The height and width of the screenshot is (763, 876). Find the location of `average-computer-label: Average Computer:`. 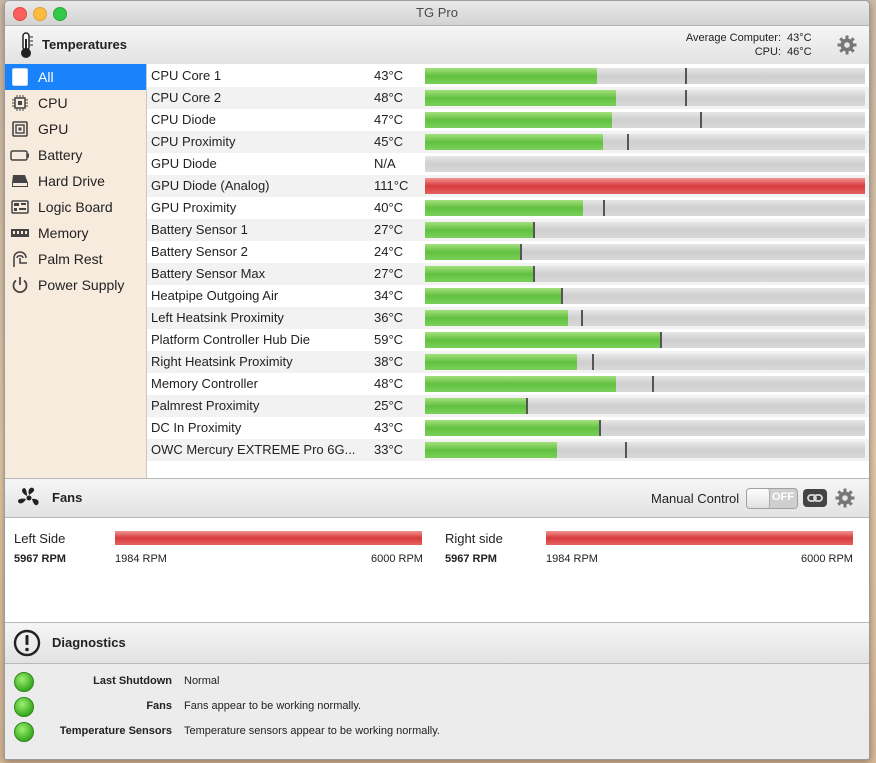

average-computer-label: Average Computer: is located at coordinates (733, 38).